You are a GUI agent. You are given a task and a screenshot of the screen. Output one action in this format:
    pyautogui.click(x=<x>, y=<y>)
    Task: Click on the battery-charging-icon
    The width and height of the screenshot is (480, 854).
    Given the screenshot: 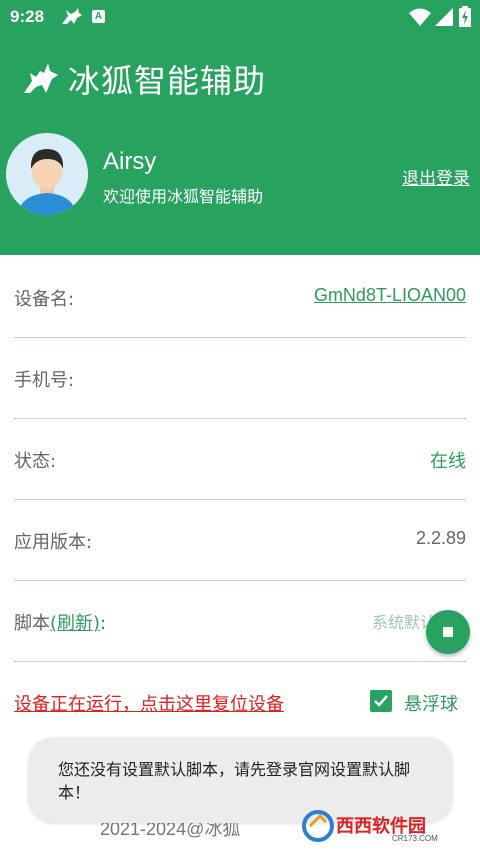 What is the action you would take?
    pyautogui.click(x=465, y=16)
    